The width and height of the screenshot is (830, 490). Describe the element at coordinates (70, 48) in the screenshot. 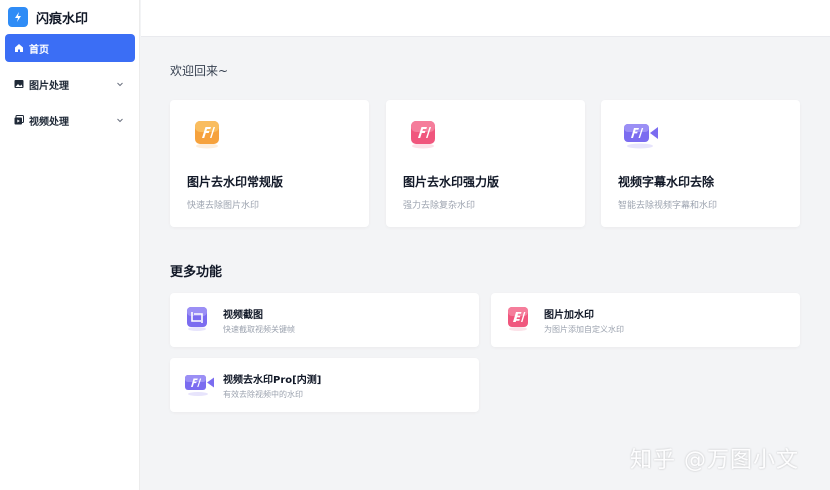

I see `sidebar-item-home: 首页` at that location.